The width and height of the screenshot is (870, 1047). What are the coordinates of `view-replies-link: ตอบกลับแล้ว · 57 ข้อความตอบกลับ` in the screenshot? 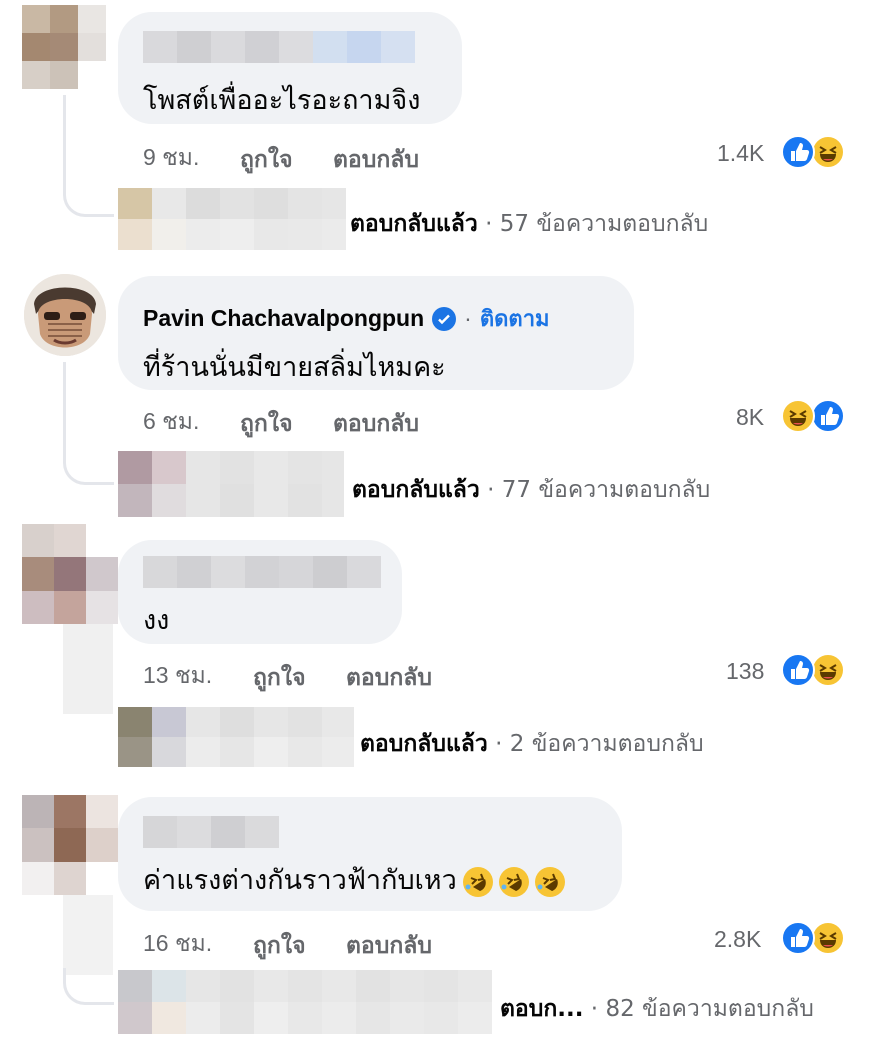 It's located at (529, 224).